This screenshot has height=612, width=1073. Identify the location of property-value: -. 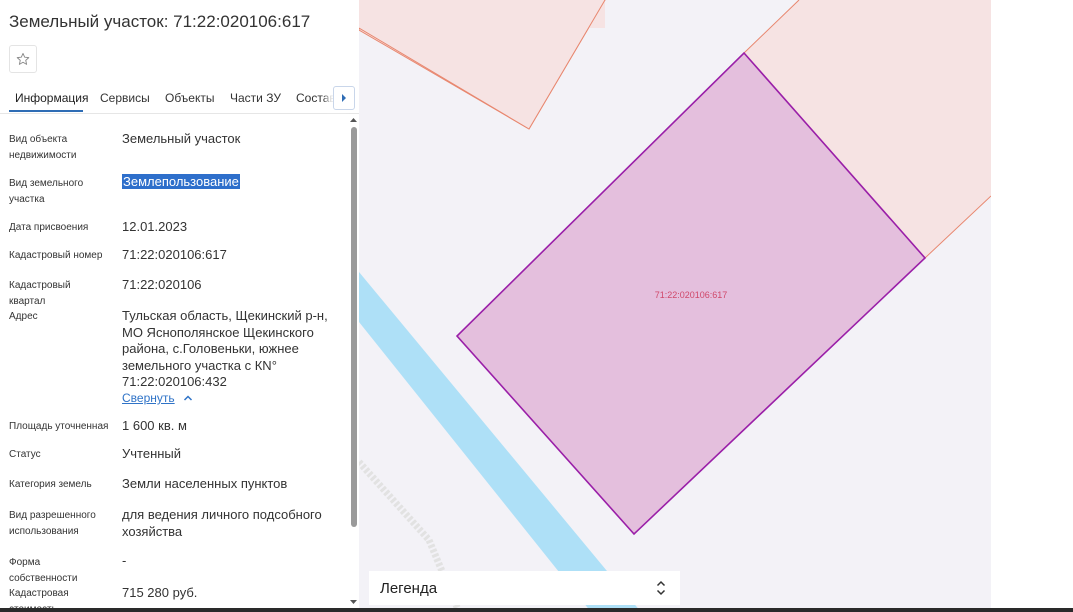
(124, 560).